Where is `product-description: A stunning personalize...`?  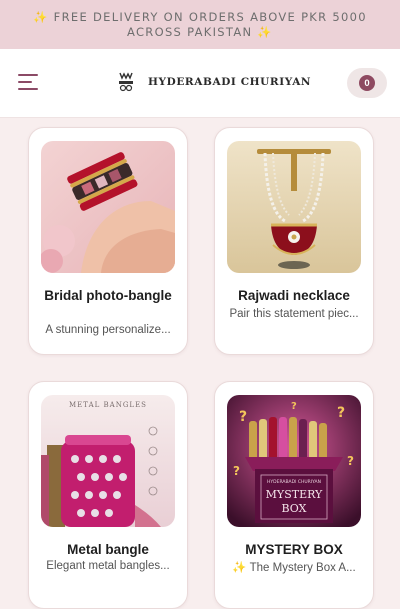 product-description: A stunning personalize... is located at coordinates (108, 330).